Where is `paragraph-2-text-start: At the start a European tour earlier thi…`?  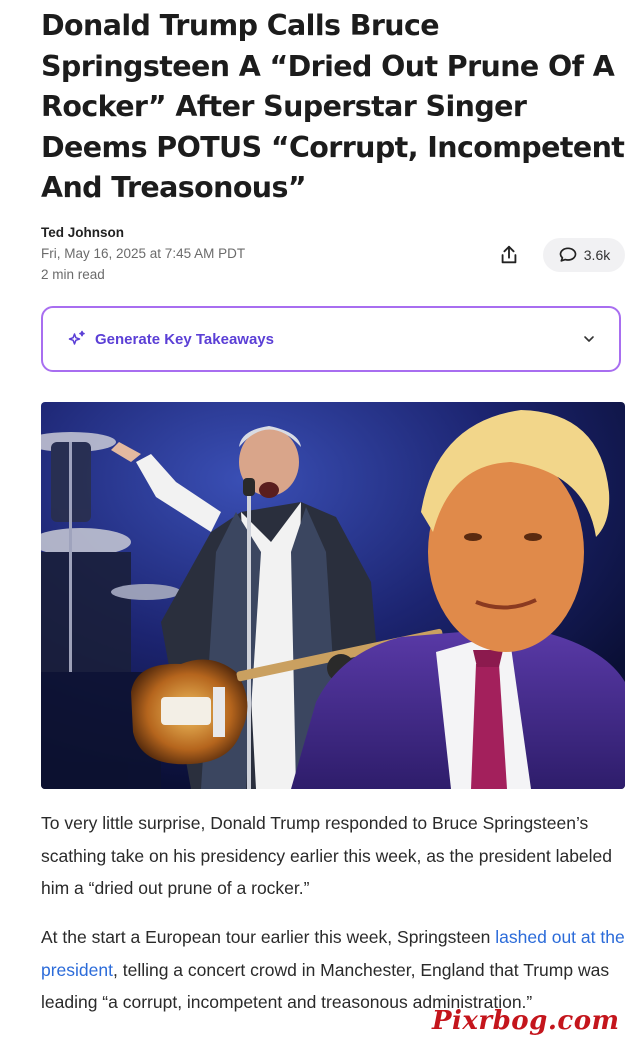
paragraph-2-text-start: At the start a European tour earlier thi… is located at coordinates (268, 937).